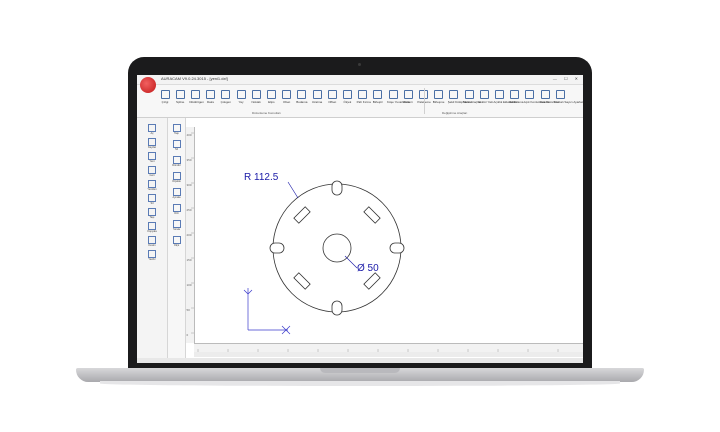  Describe the element at coordinates (368, 268) in the screenshot. I see `diameter-dimension: Ø 50` at that location.